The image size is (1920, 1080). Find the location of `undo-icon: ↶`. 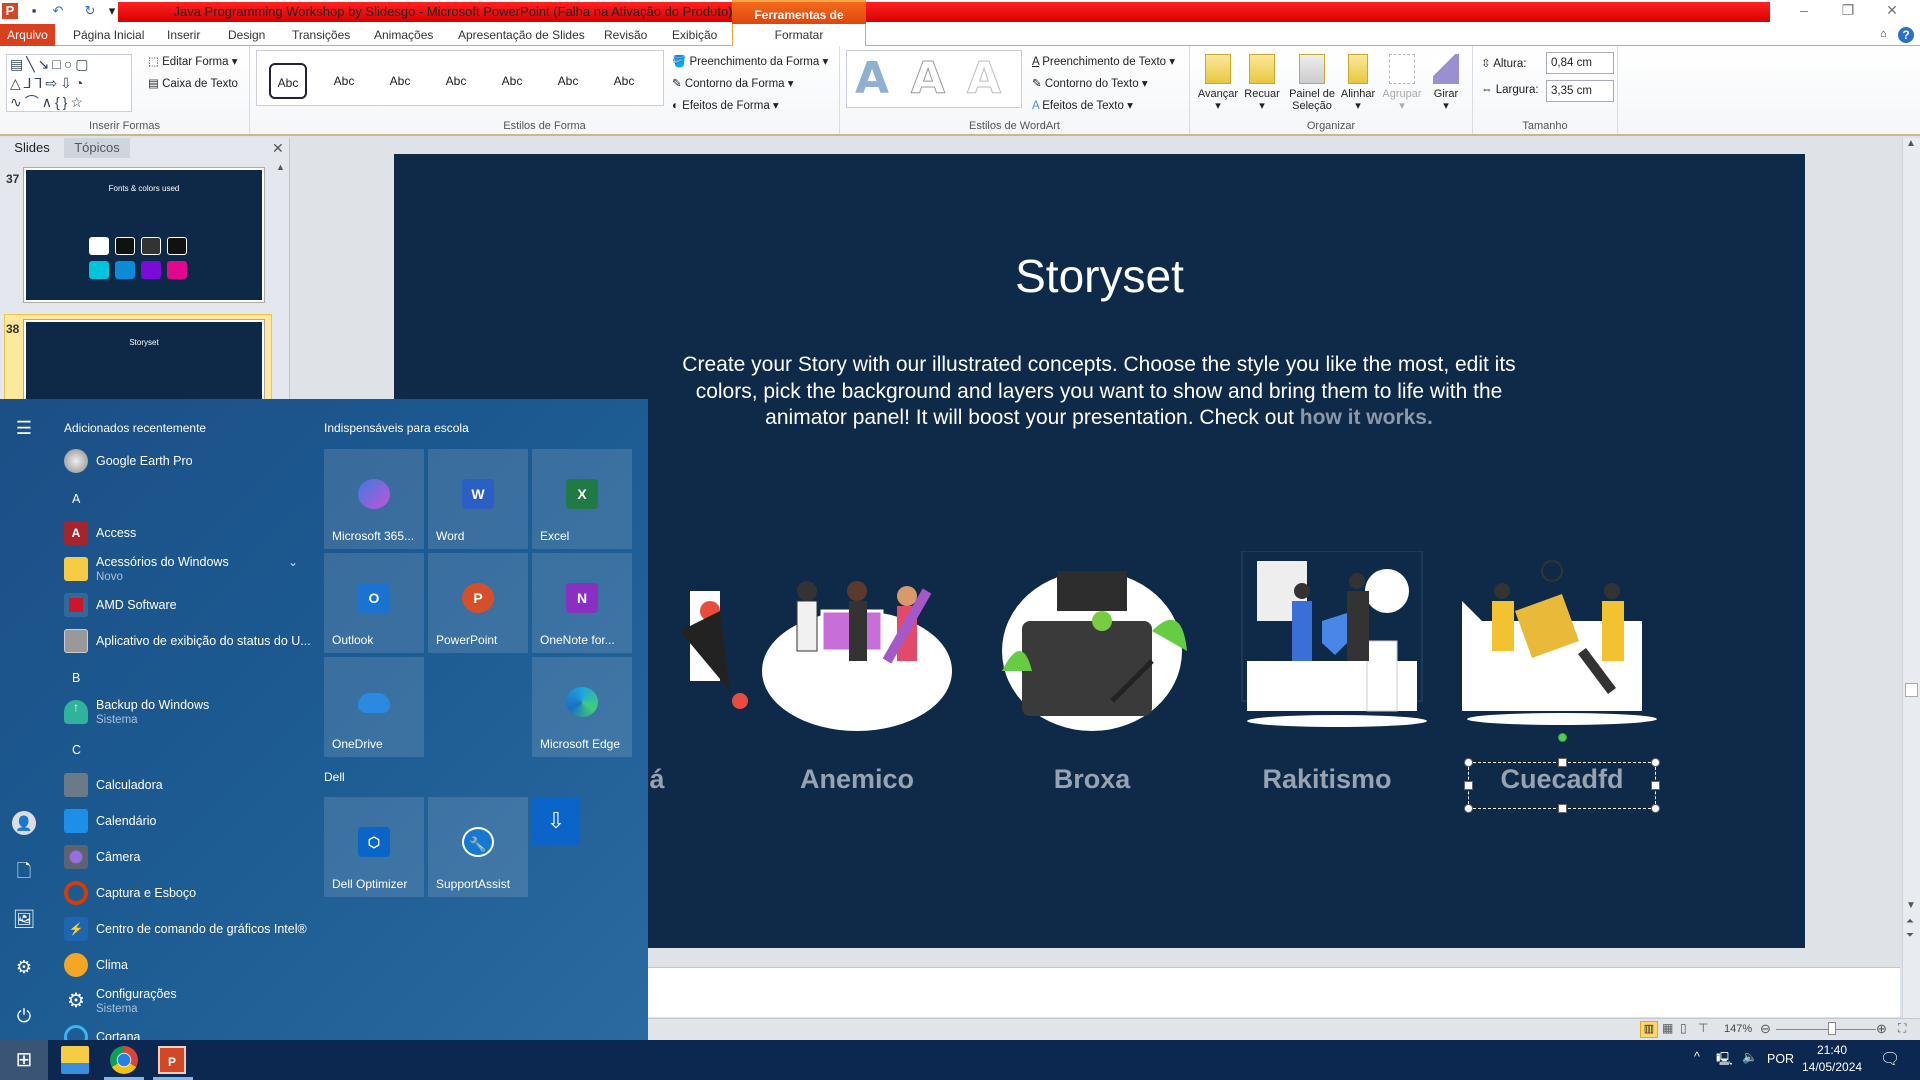

undo-icon: ↶ is located at coordinates (58, 11).